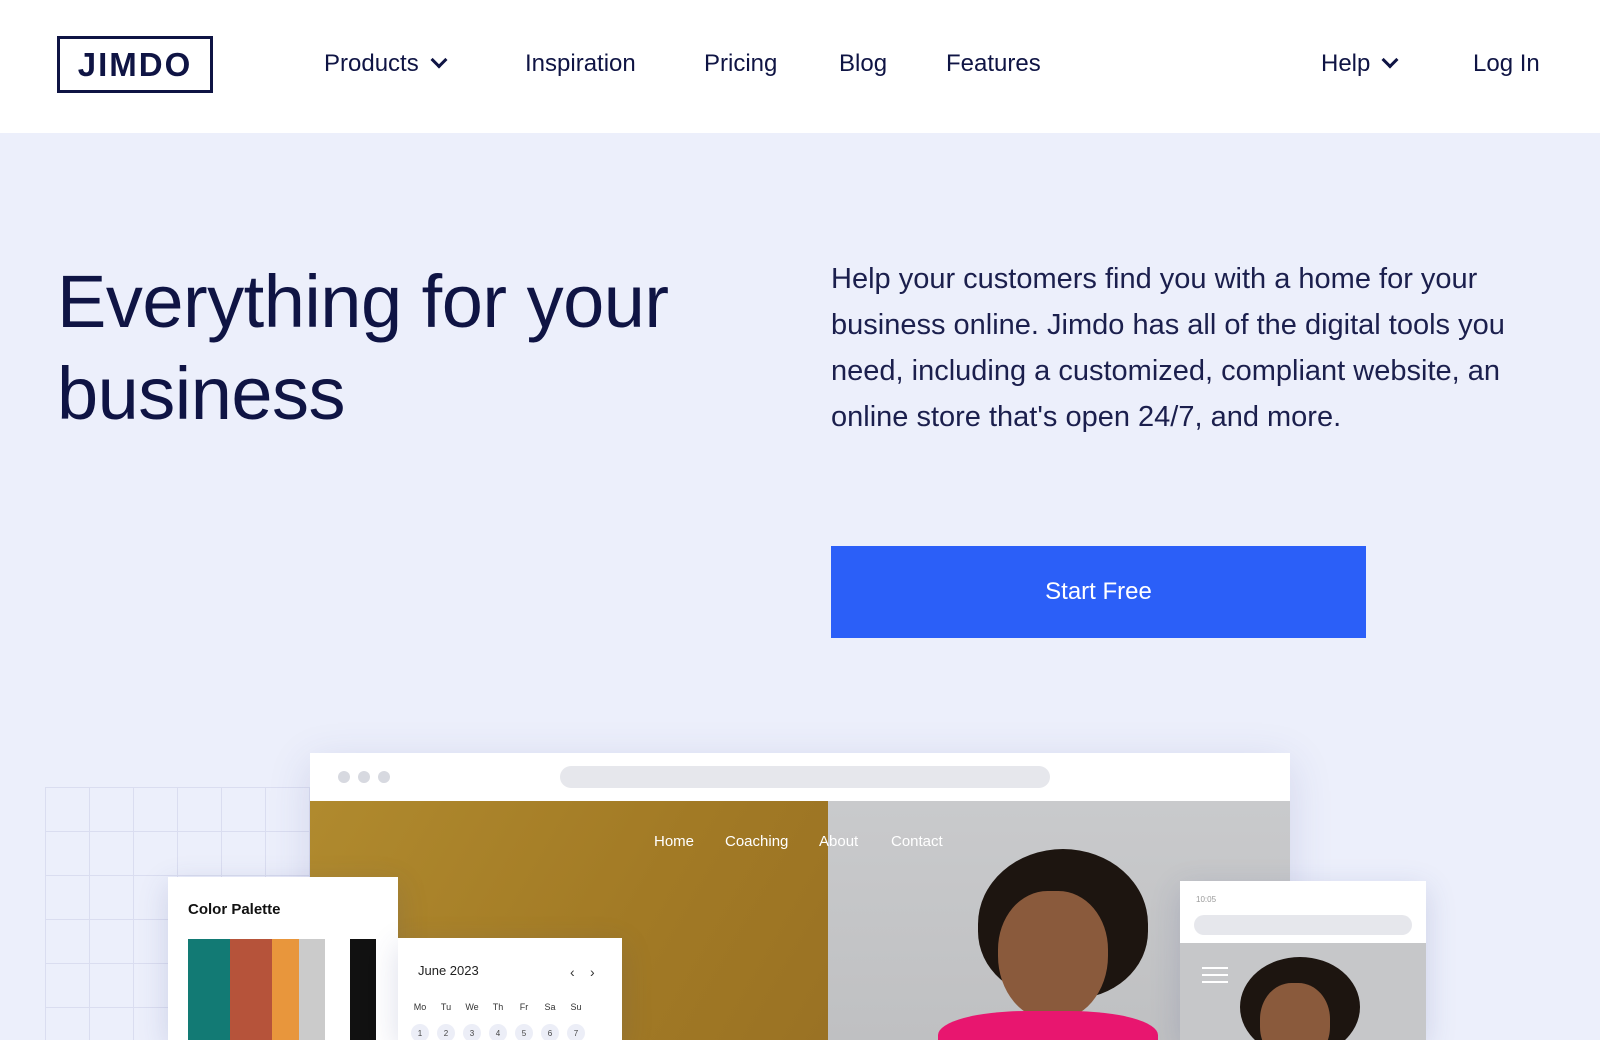 The width and height of the screenshot is (1600, 1040). What do you see at coordinates (363, 347) in the screenshot?
I see `hero-title: Everything for your business` at bounding box center [363, 347].